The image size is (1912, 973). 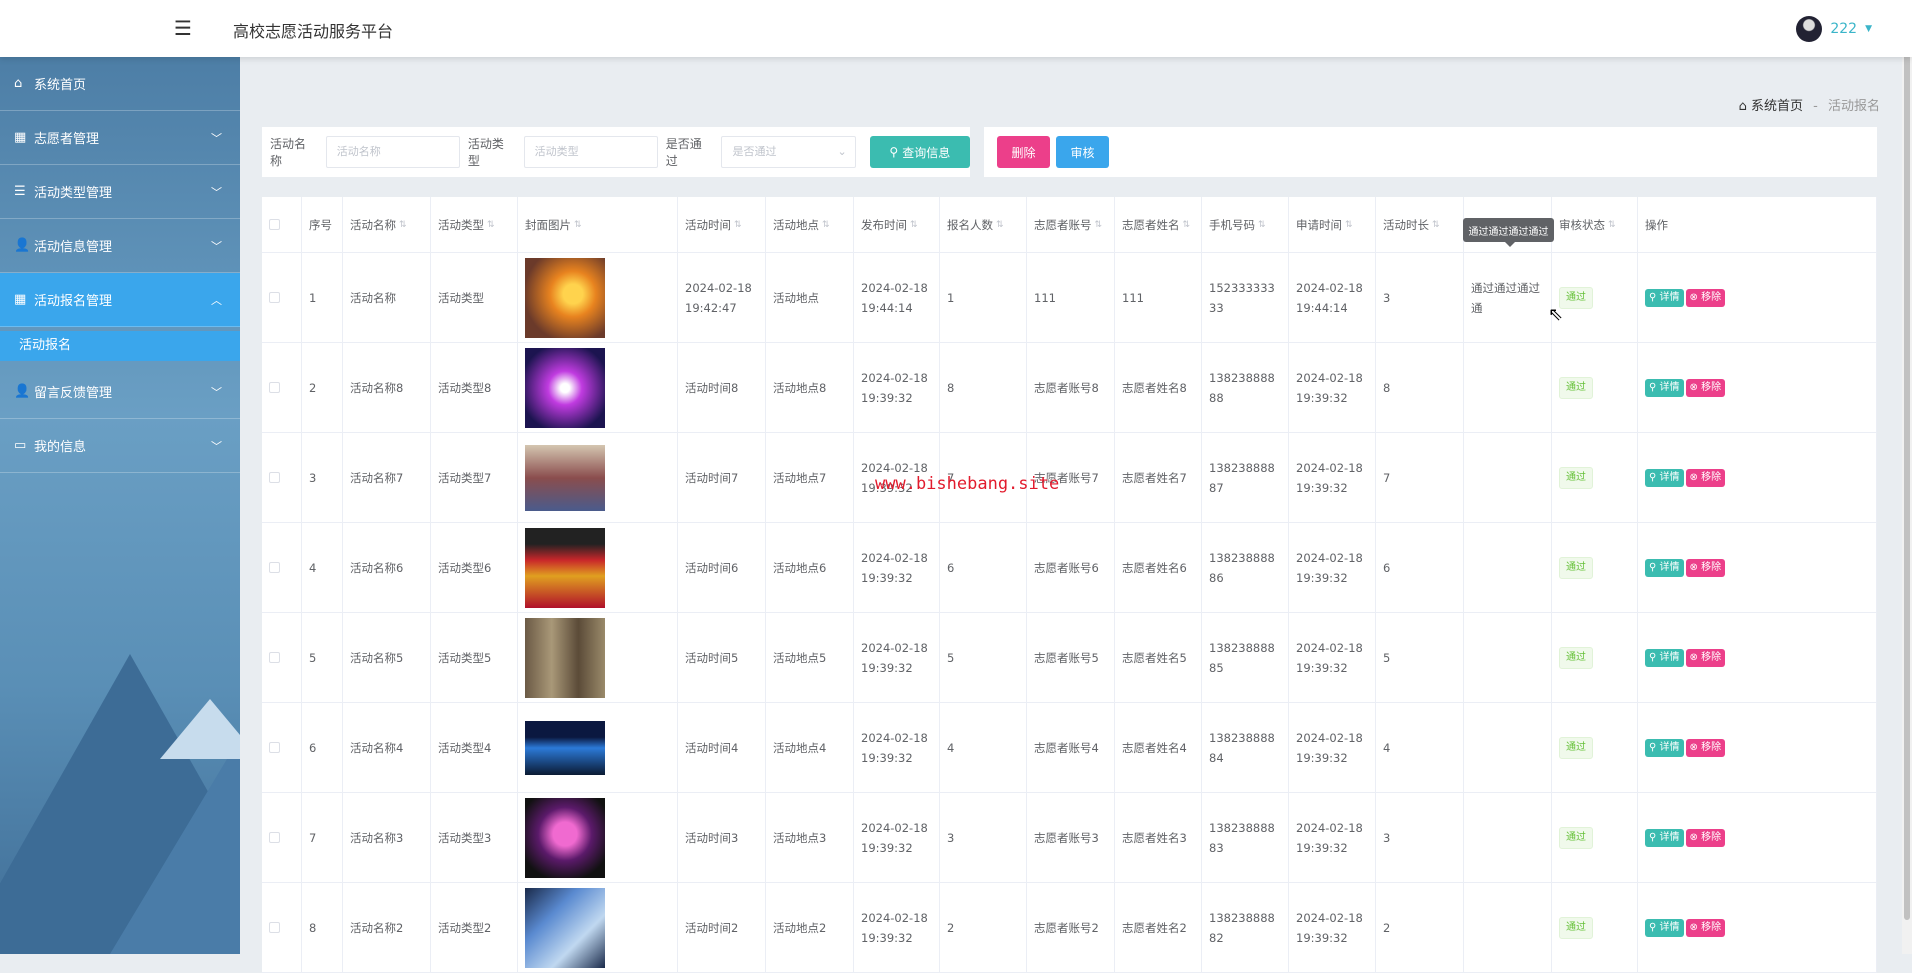 I want to click on column-header: 活动地点 ⇅, so click(x=810, y=224).